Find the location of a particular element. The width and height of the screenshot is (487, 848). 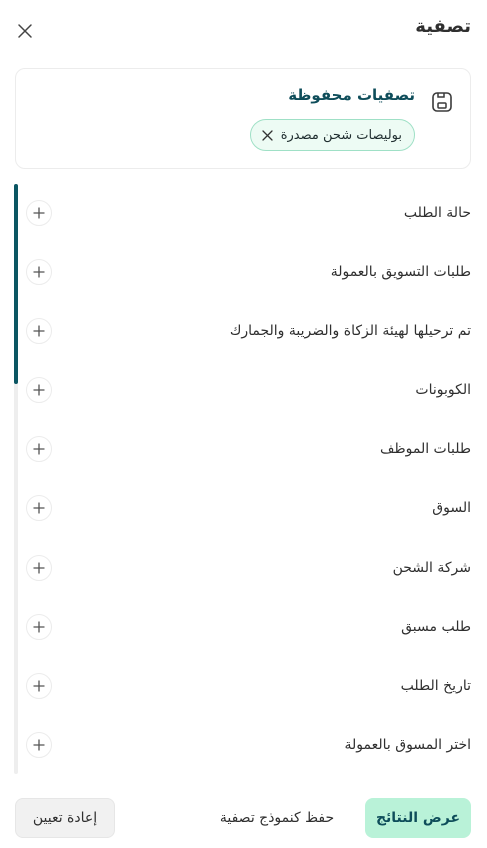

chip-remove-button is located at coordinates (268, 135).